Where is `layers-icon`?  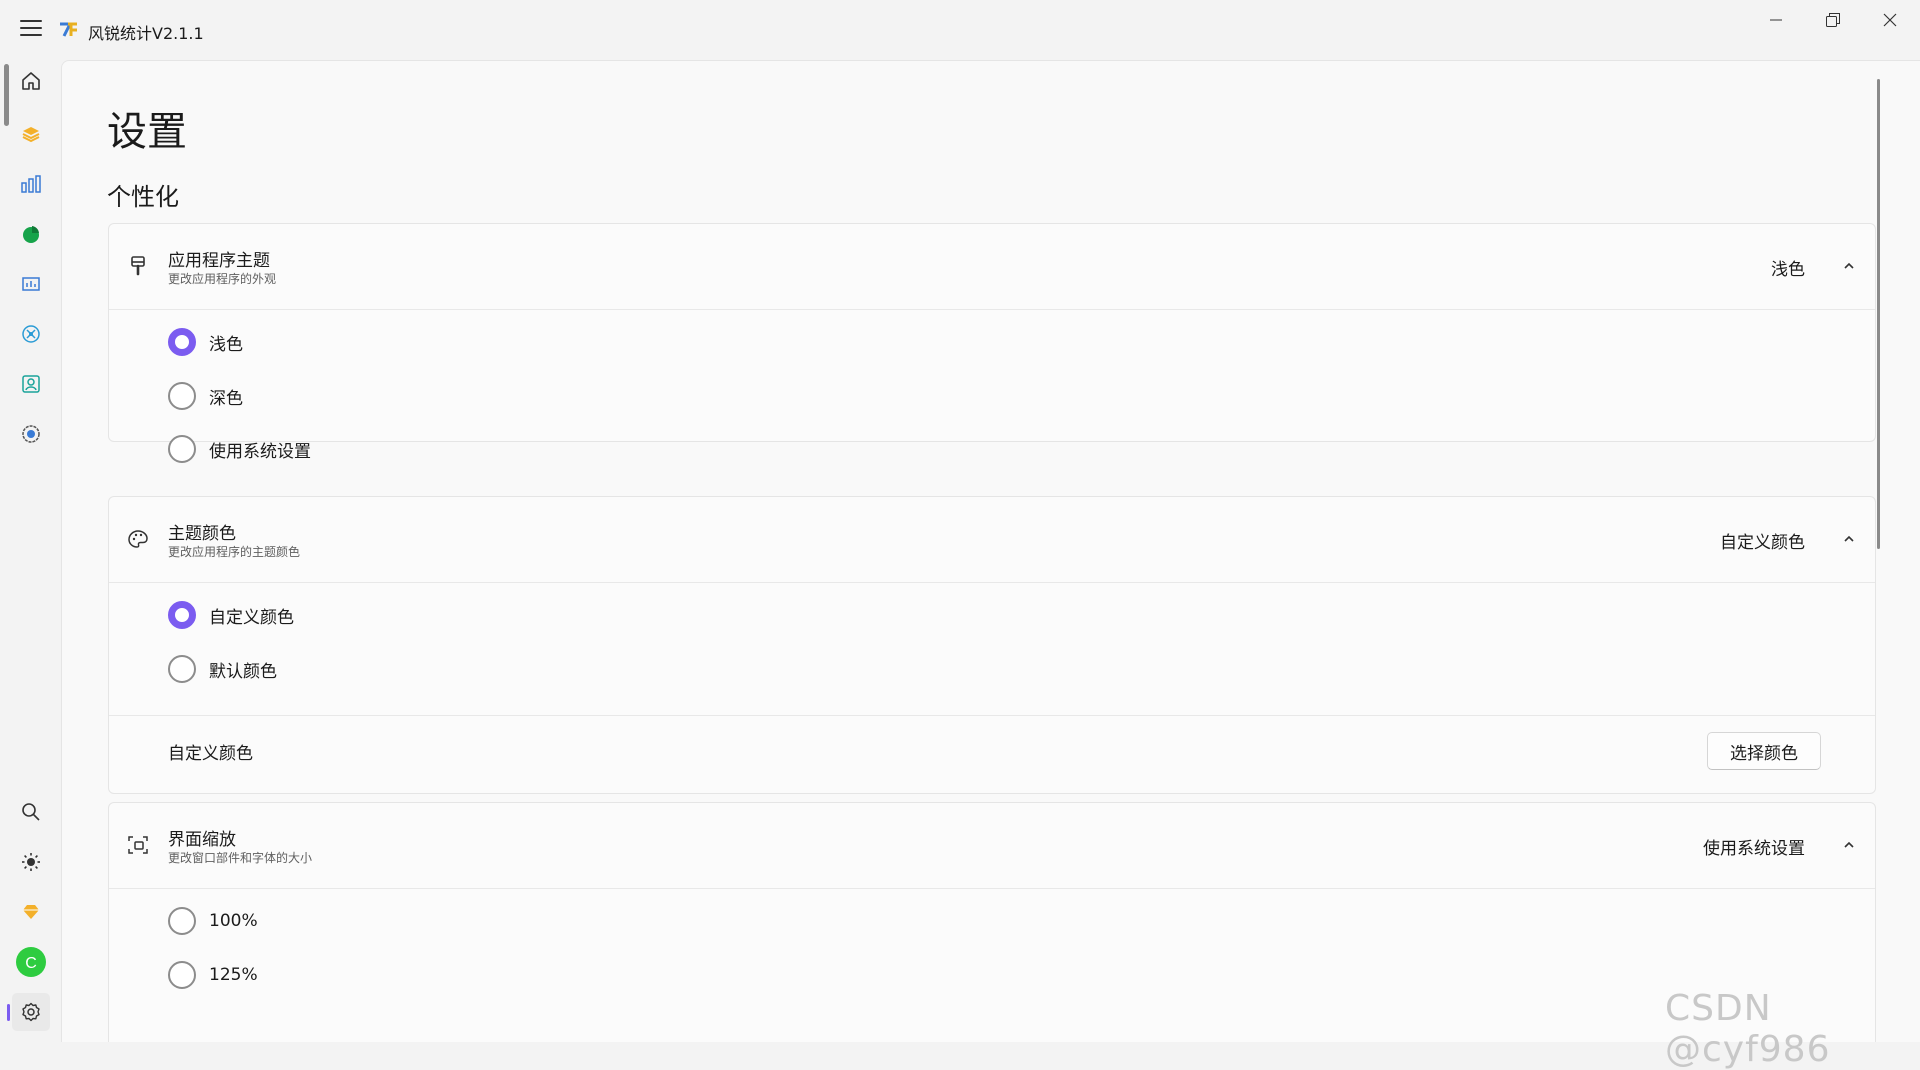
layers-icon is located at coordinates (31, 135).